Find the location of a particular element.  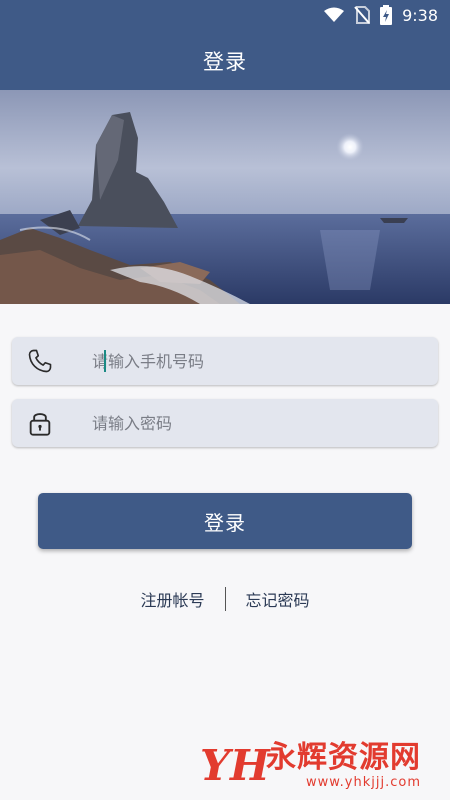

link-divider is located at coordinates (225, 599).